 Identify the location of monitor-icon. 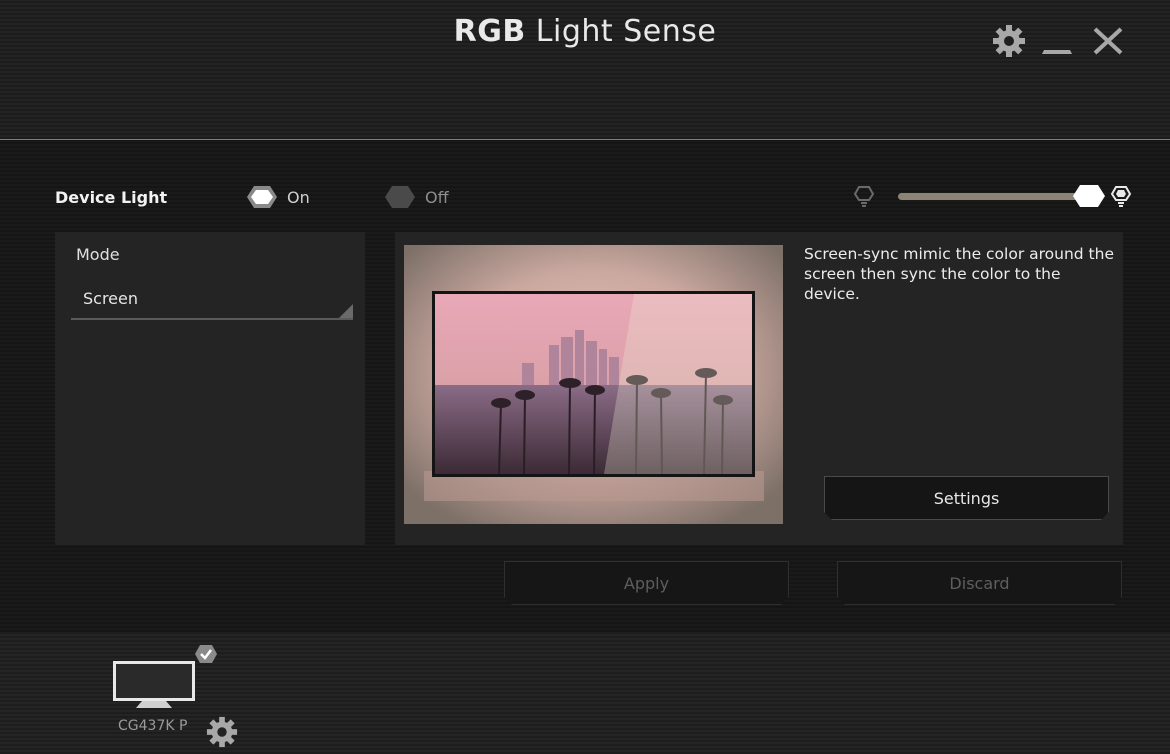
(154, 684).